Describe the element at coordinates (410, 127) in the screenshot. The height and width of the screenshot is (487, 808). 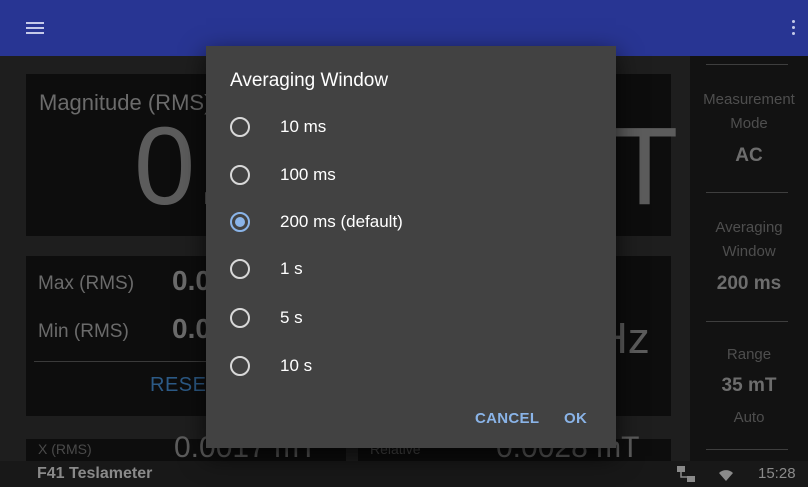
I see `option-10ms: 10 ms` at that location.